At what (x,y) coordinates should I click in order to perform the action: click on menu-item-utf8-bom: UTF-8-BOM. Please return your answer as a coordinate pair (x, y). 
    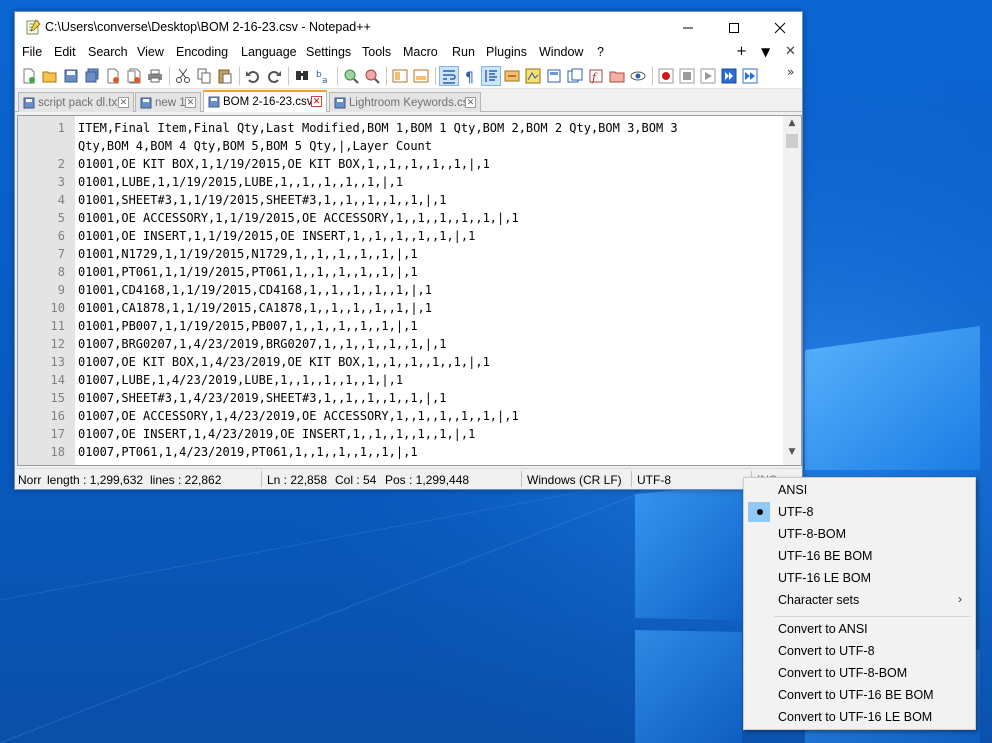
    Looking at the image, I should click on (859, 534).